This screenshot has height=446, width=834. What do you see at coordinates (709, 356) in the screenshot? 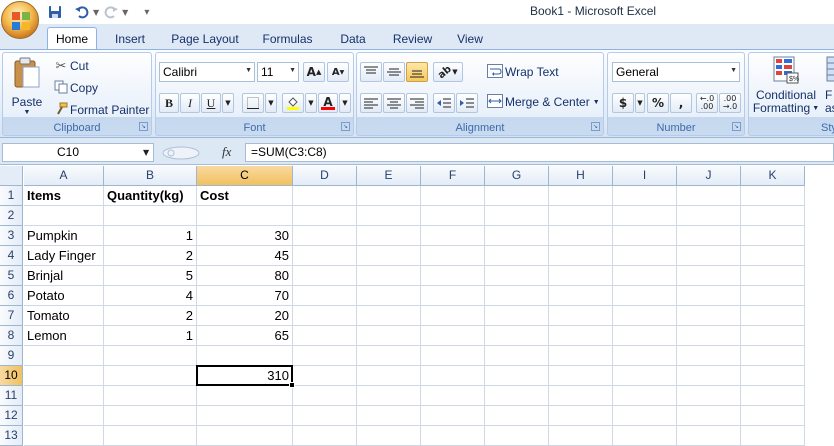
I see `cell-j9` at bounding box center [709, 356].